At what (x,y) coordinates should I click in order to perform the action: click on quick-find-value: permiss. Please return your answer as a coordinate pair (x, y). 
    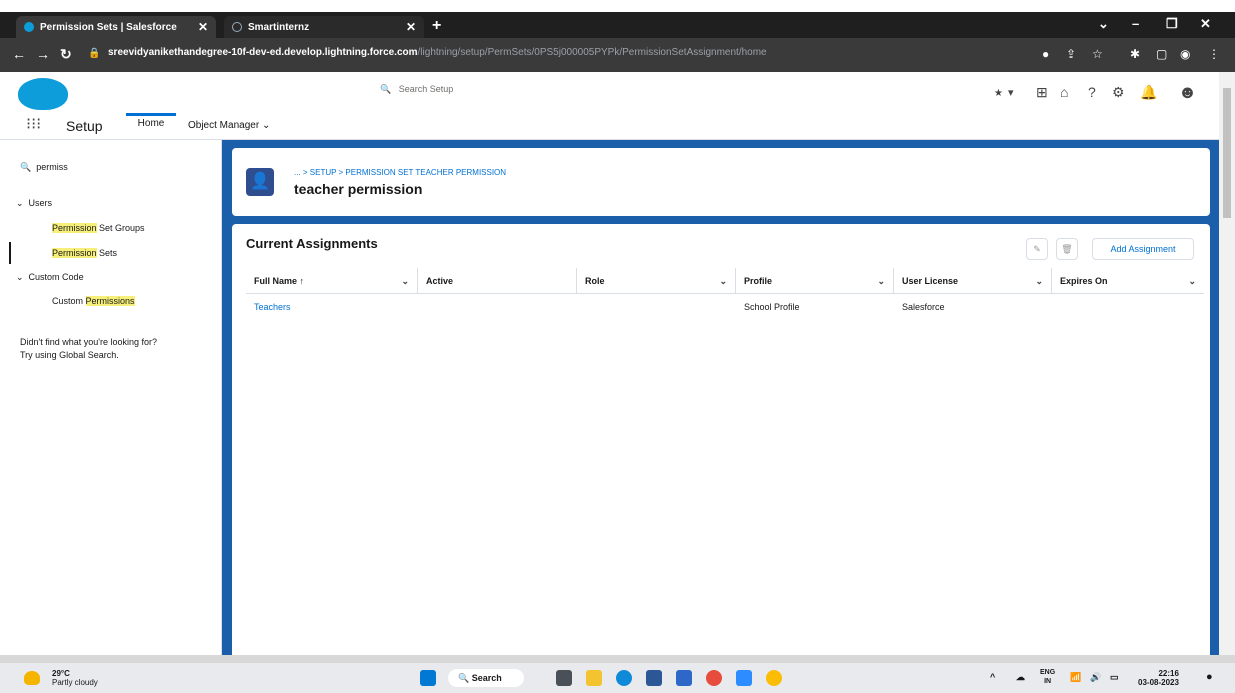
    Looking at the image, I should click on (52, 167).